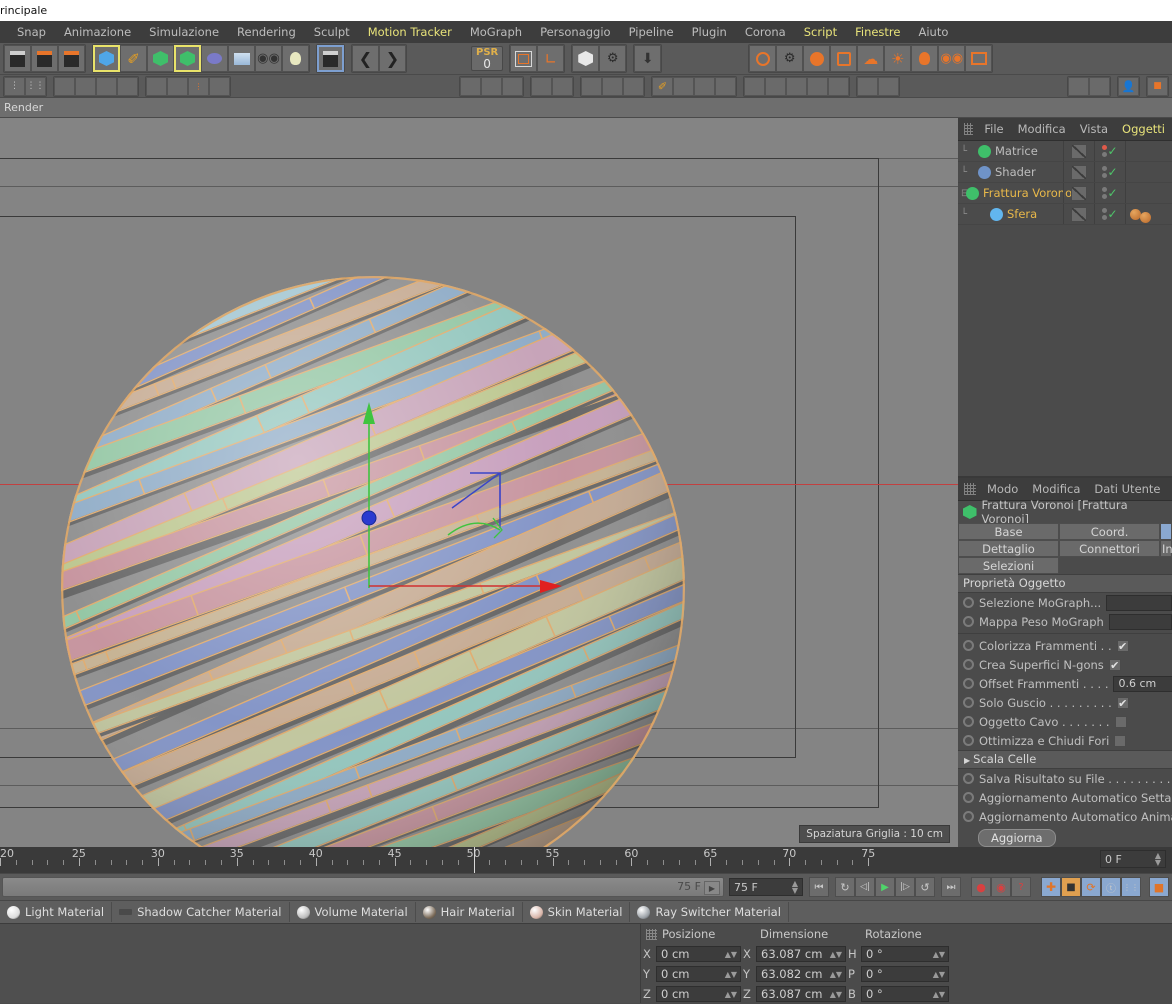 This screenshot has width=1172, height=1004. What do you see at coordinates (709, 32) in the screenshot?
I see `menu-item-plugin: Plugin` at bounding box center [709, 32].